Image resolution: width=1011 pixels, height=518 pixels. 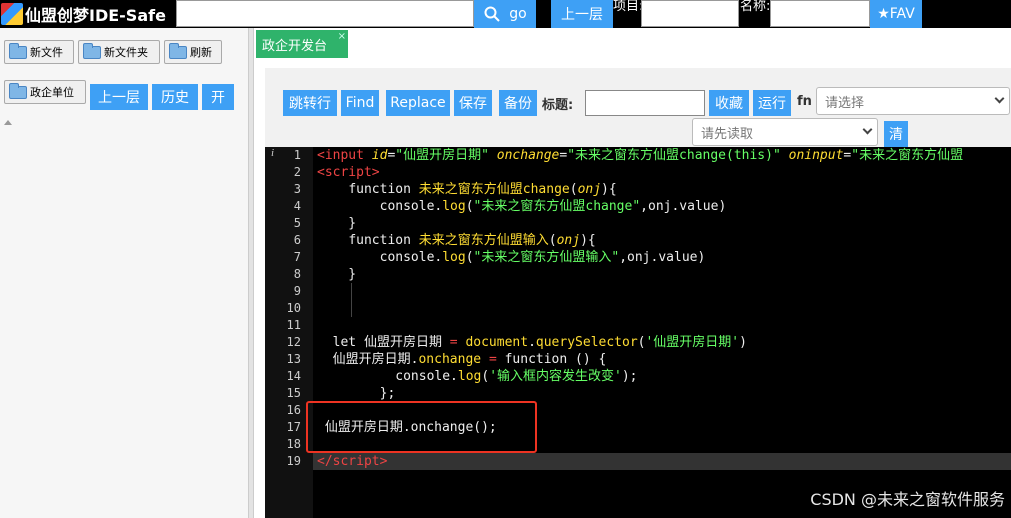 What do you see at coordinates (913, 101) in the screenshot?
I see `function-select: 请选择` at bounding box center [913, 101].